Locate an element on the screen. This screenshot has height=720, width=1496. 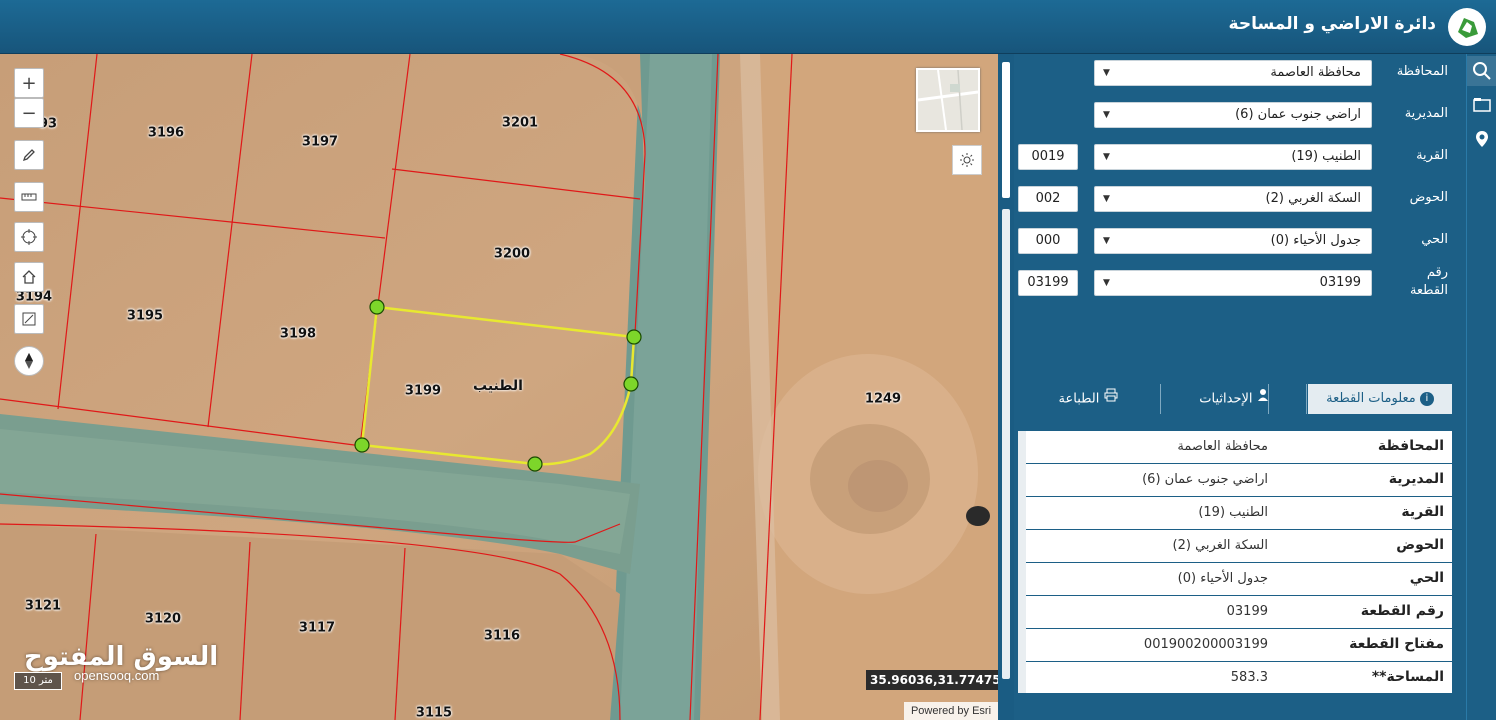
ruler-icon is located at coordinates (29, 197).